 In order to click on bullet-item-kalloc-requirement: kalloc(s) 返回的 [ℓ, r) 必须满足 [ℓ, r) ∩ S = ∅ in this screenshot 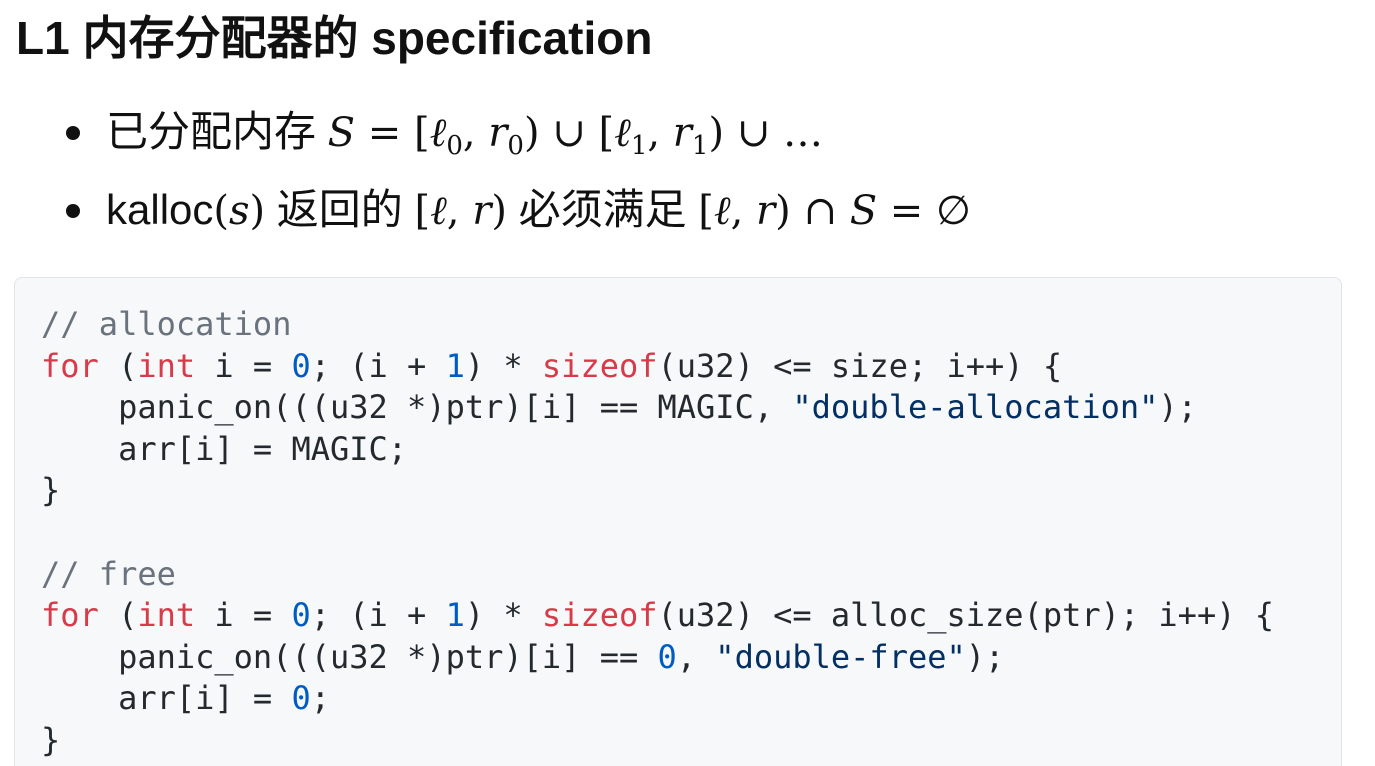, I will do `click(485, 217)`.